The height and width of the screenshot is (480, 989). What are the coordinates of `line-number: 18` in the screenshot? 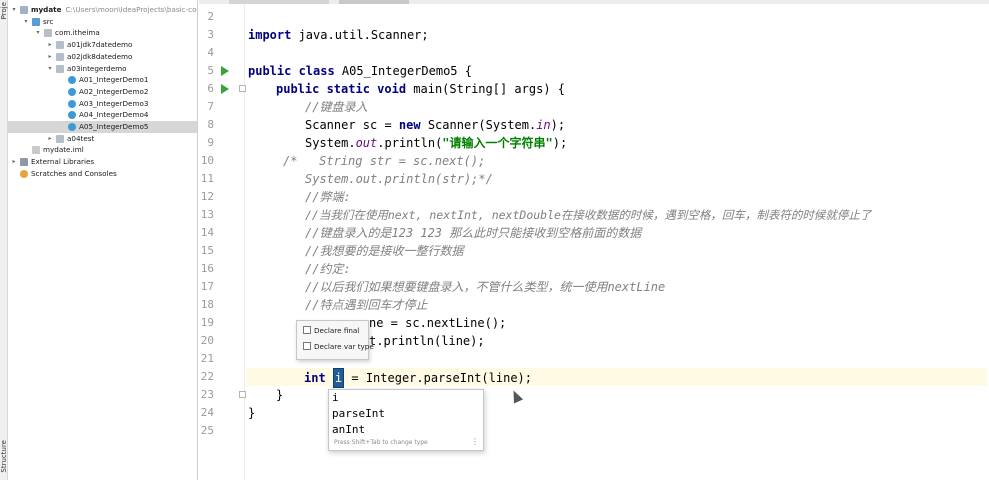 It's located at (207, 304).